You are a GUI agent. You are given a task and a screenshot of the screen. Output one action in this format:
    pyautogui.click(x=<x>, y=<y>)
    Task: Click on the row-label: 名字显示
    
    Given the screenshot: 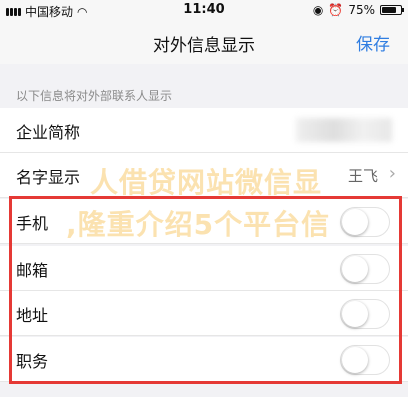 What is the action you would take?
    pyautogui.click(x=48, y=177)
    